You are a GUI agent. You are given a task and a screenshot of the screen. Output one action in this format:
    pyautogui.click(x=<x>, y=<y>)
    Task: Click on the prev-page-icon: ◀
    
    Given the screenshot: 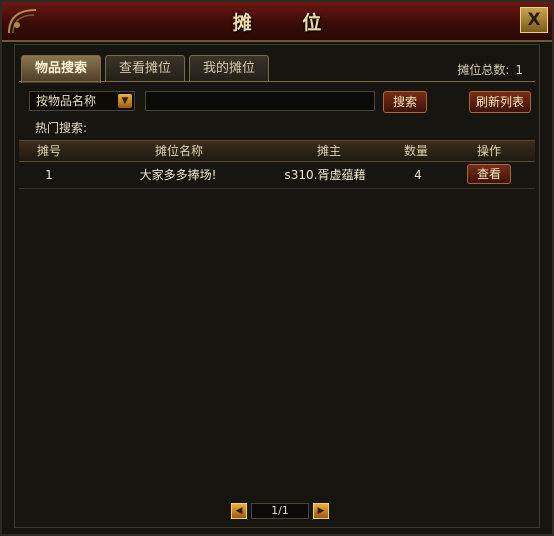 What is the action you would take?
    pyautogui.click(x=239, y=511)
    